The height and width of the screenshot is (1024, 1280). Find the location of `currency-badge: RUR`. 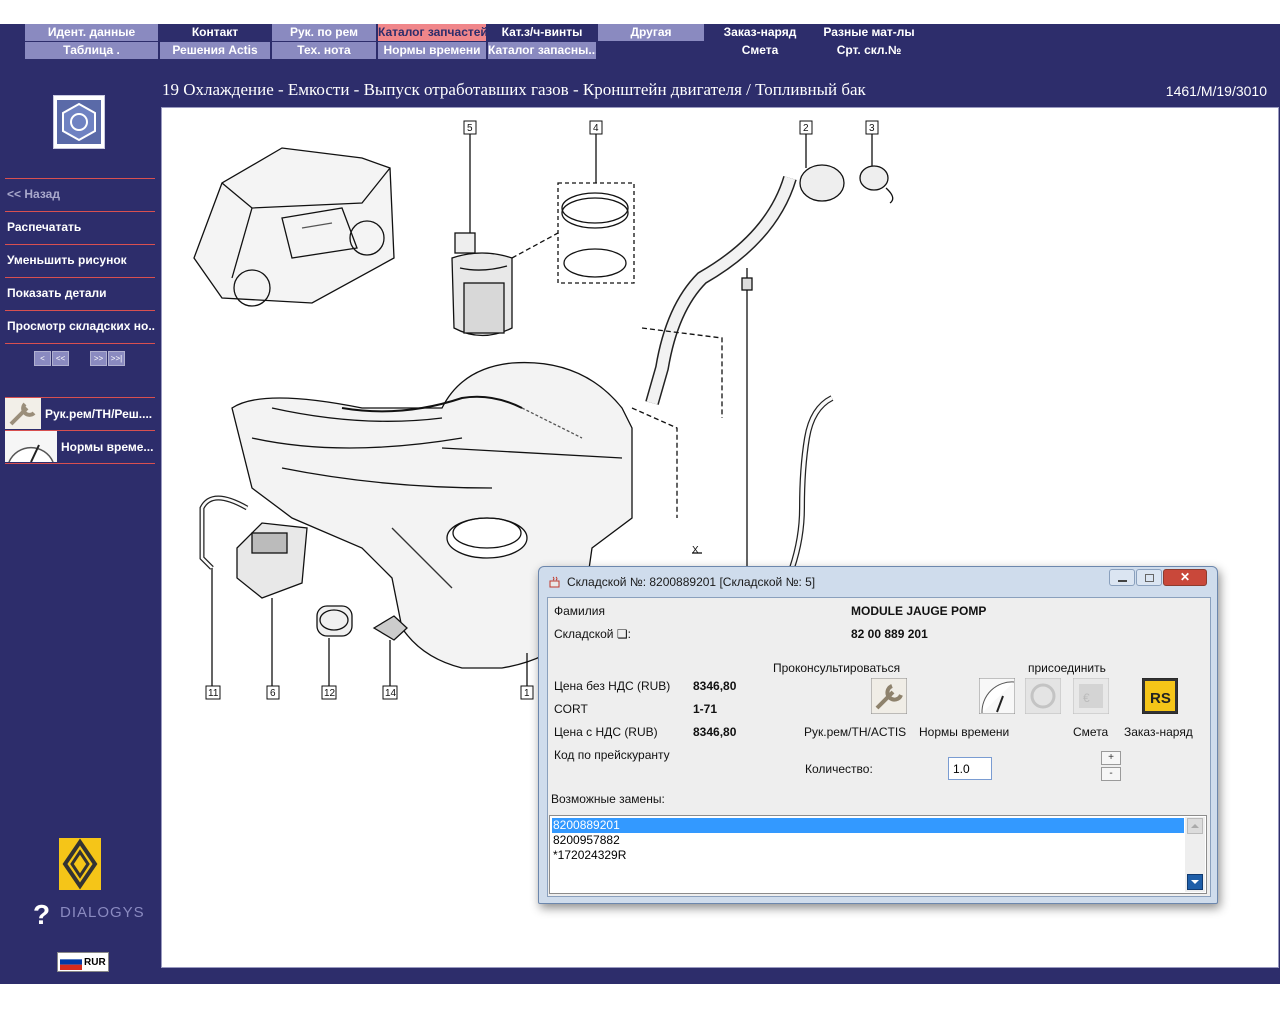

currency-badge: RUR is located at coordinates (83, 962).